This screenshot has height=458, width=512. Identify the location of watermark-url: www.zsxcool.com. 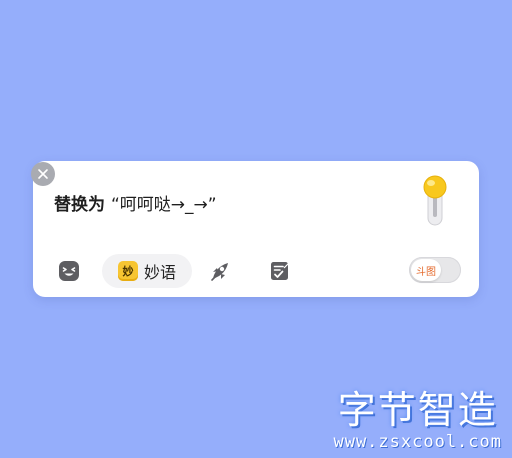
(417, 442).